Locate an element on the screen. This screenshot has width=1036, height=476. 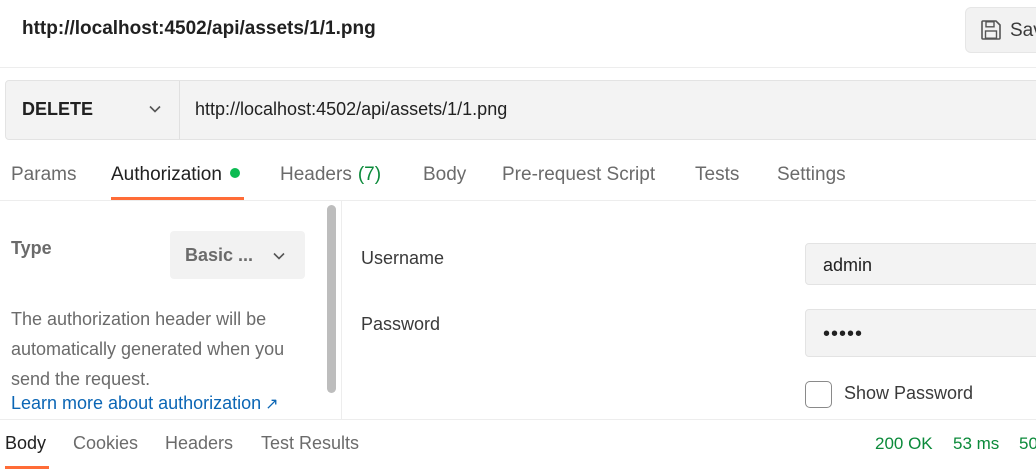
response-status: 200 OK is located at coordinates (904, 444).